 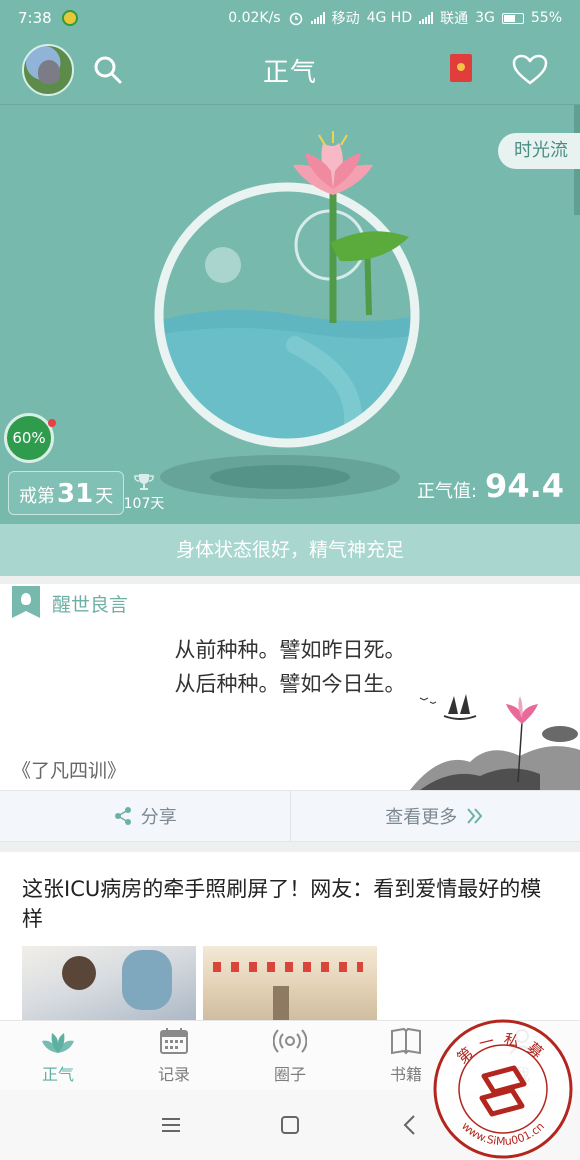 What do you see at coordinates (530, 70) in the screenshot?
I see `heart-icon` at bounding box center [530, 70].